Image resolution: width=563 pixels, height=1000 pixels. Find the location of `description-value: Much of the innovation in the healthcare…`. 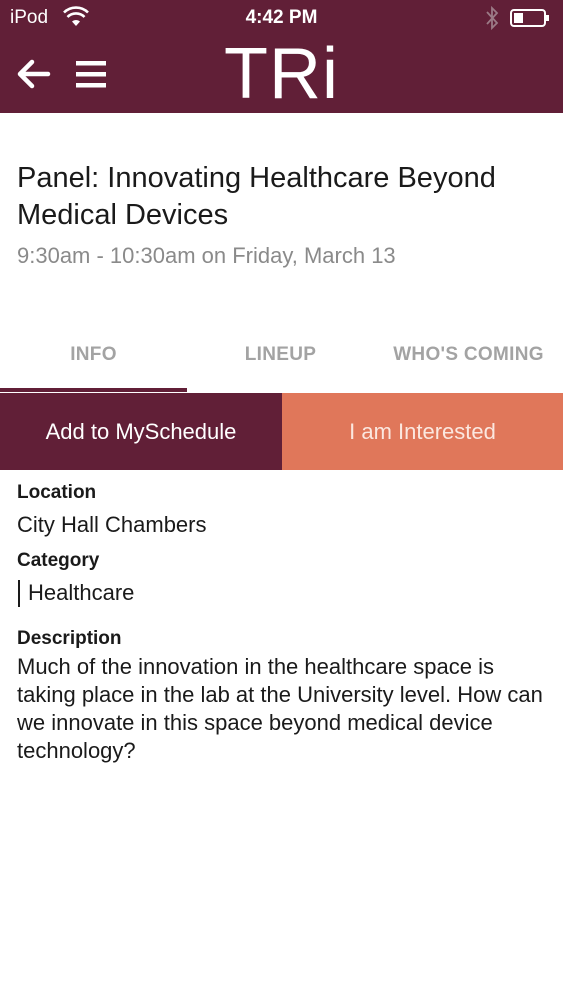

description-value: Much of the innovation in the healthcare… is located at coordinates (280, 708).